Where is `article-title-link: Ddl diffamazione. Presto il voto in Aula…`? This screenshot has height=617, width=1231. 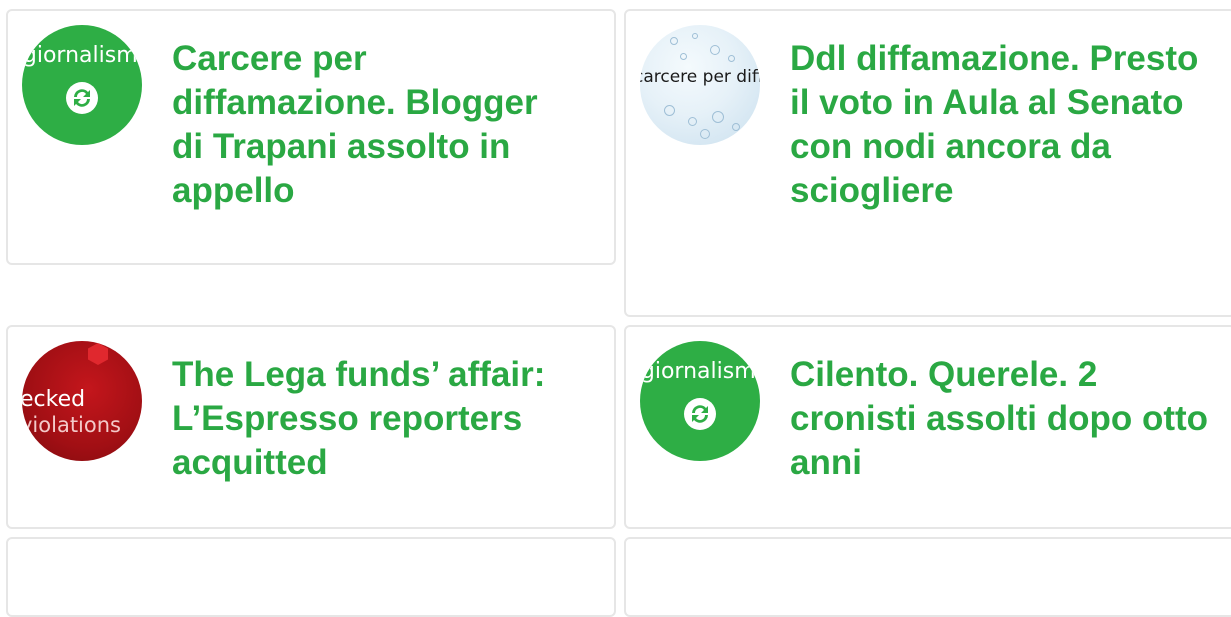
article-title-link: Ddl diffamazione. Presto il voto in Aula… is located at coordinates (995, 125).